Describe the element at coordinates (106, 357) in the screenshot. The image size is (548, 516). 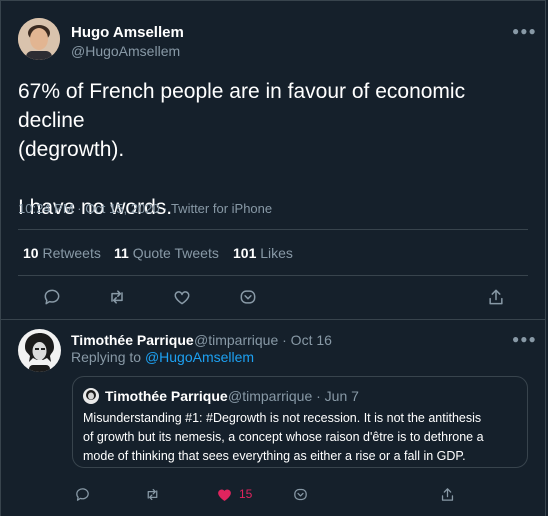
I see `replying-prefix: Replying to` at that location.